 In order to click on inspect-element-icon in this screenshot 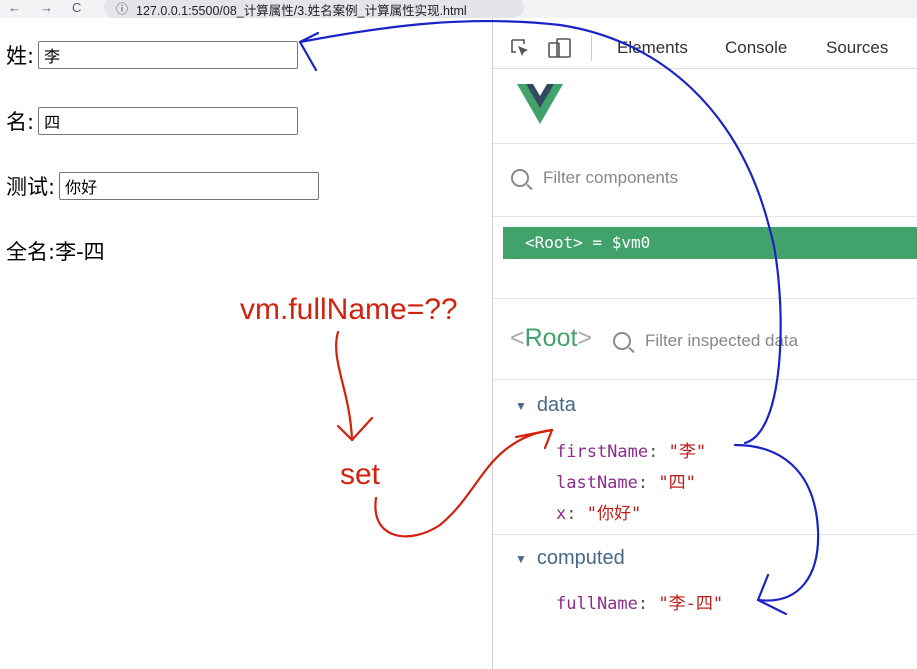, I will do `click(520, 48)`.